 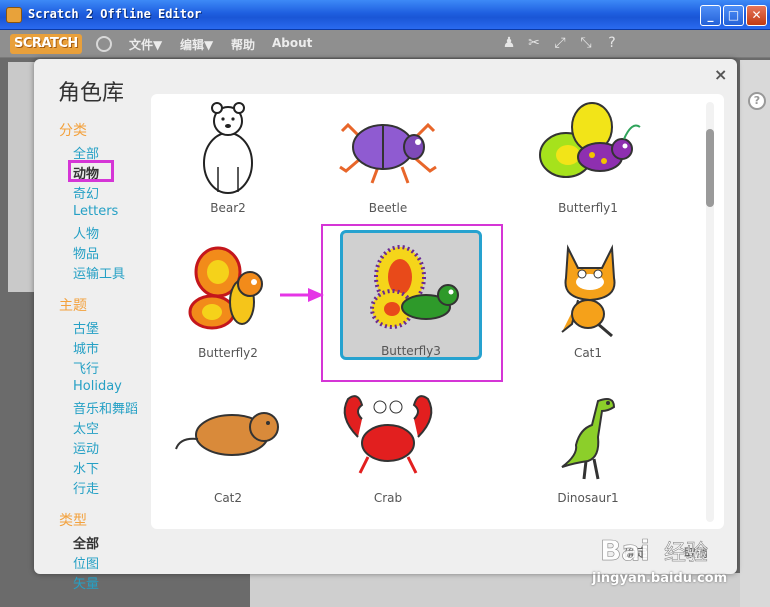 What do you see at coordinates (86, 367) in the screenshot?
I see `theme-flying: 飞行` at bounding box center [86, 367].